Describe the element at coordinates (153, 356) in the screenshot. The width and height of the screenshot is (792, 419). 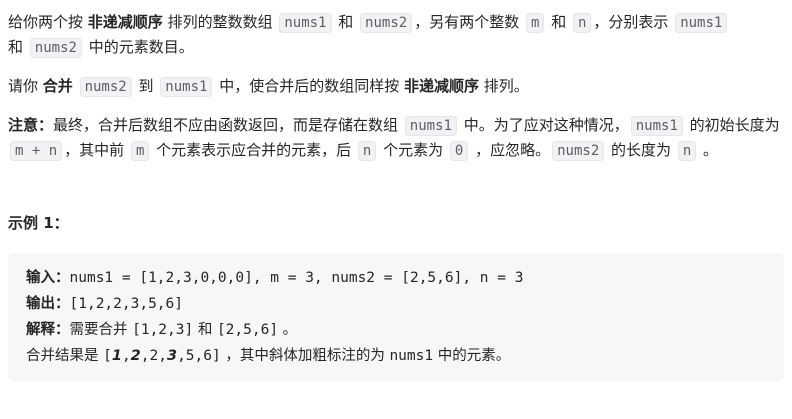
I see `text: ,2,` at that location.